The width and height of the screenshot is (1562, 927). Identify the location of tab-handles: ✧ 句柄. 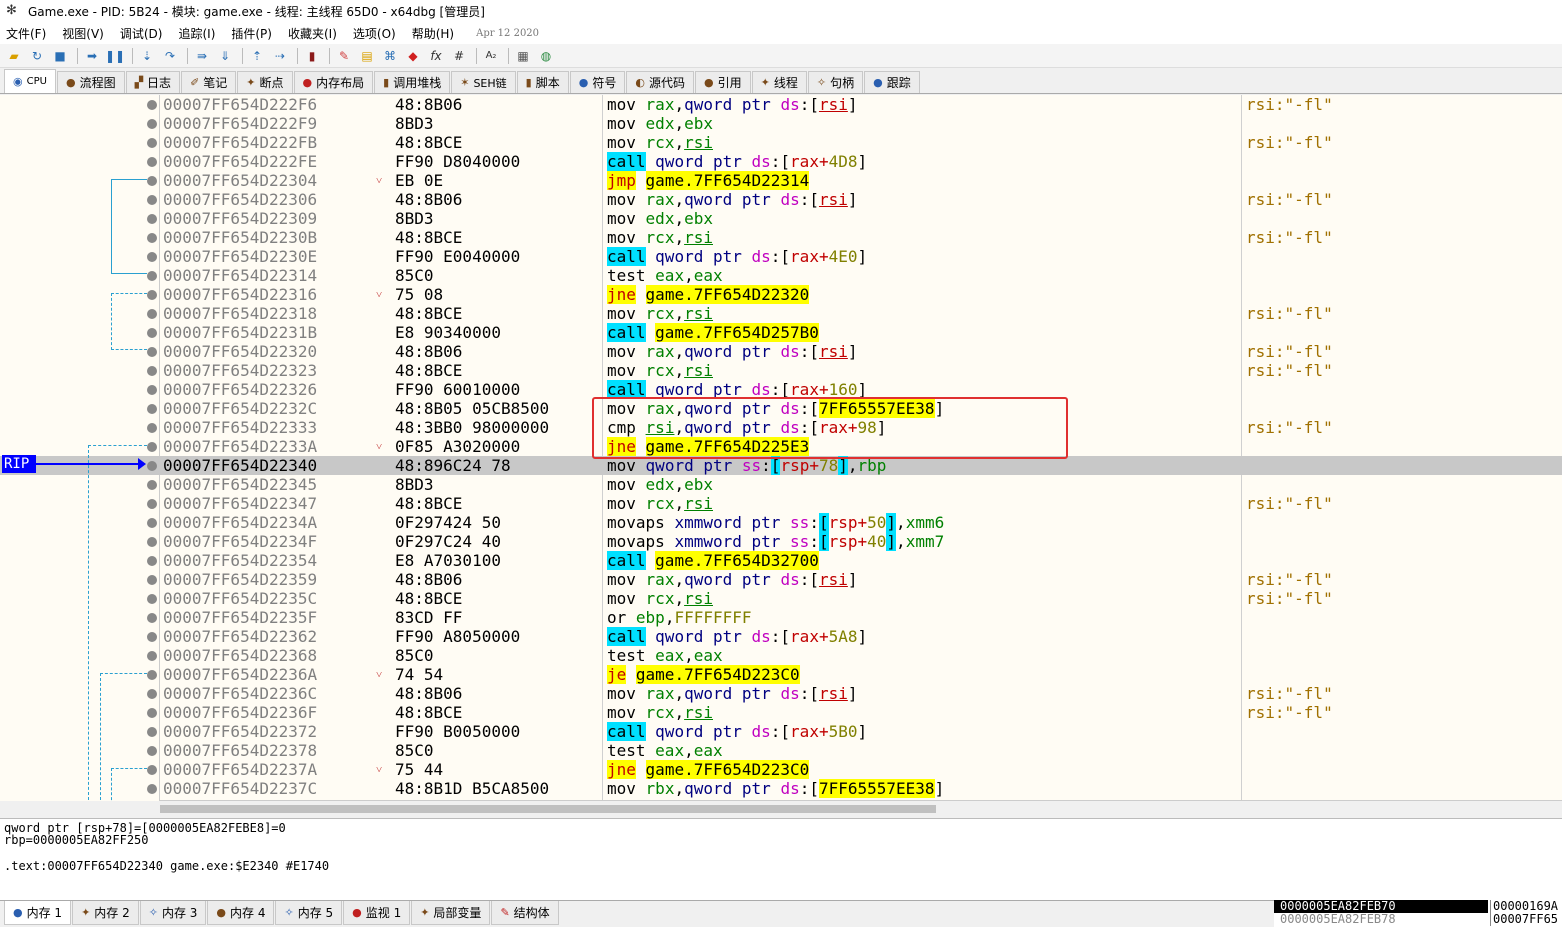
(835, 82).